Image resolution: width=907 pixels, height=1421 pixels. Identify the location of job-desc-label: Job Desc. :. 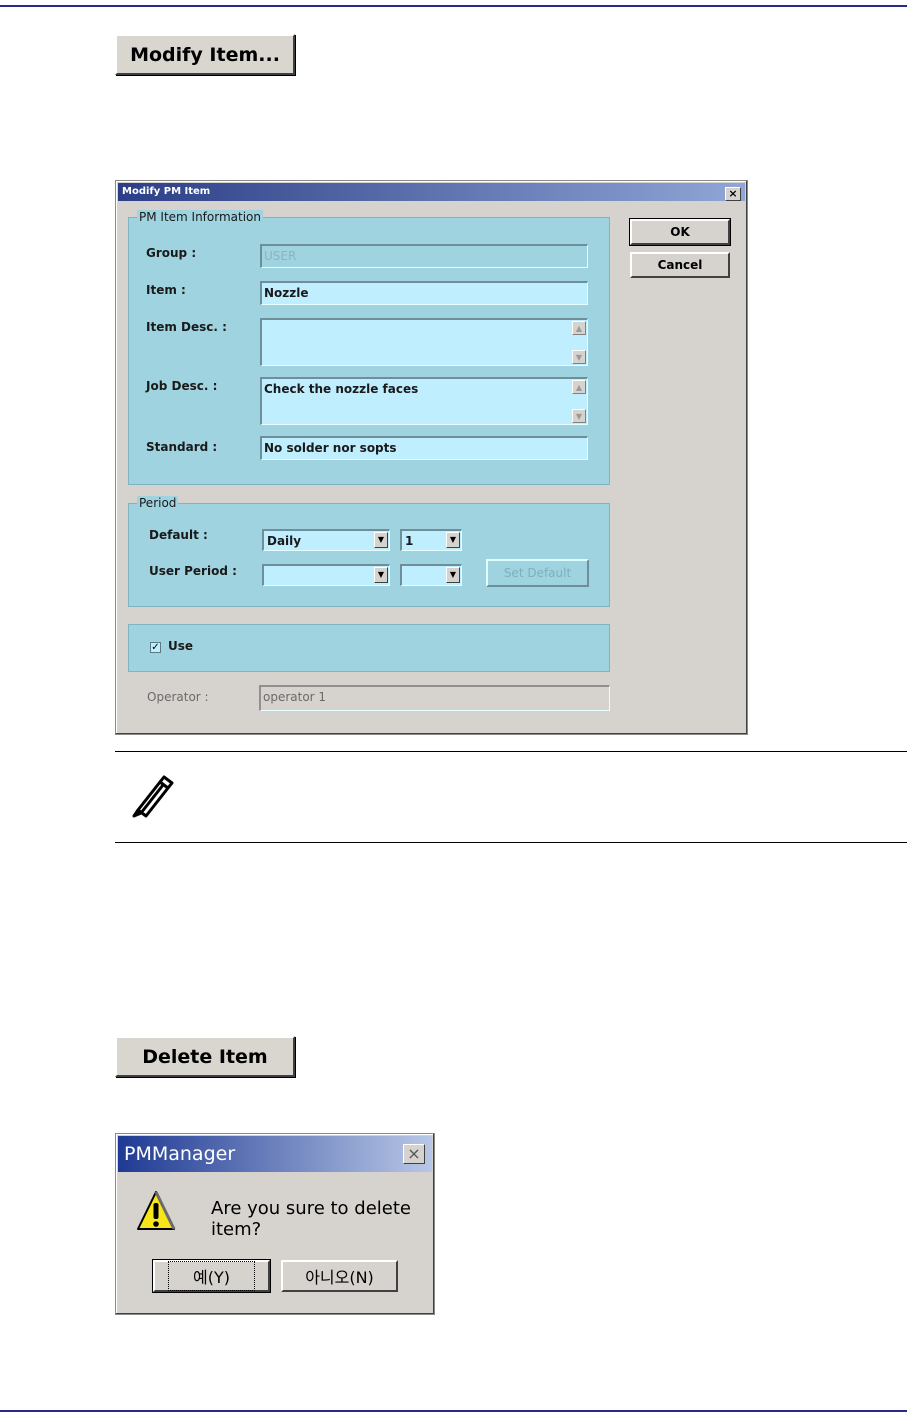
(182, 386).